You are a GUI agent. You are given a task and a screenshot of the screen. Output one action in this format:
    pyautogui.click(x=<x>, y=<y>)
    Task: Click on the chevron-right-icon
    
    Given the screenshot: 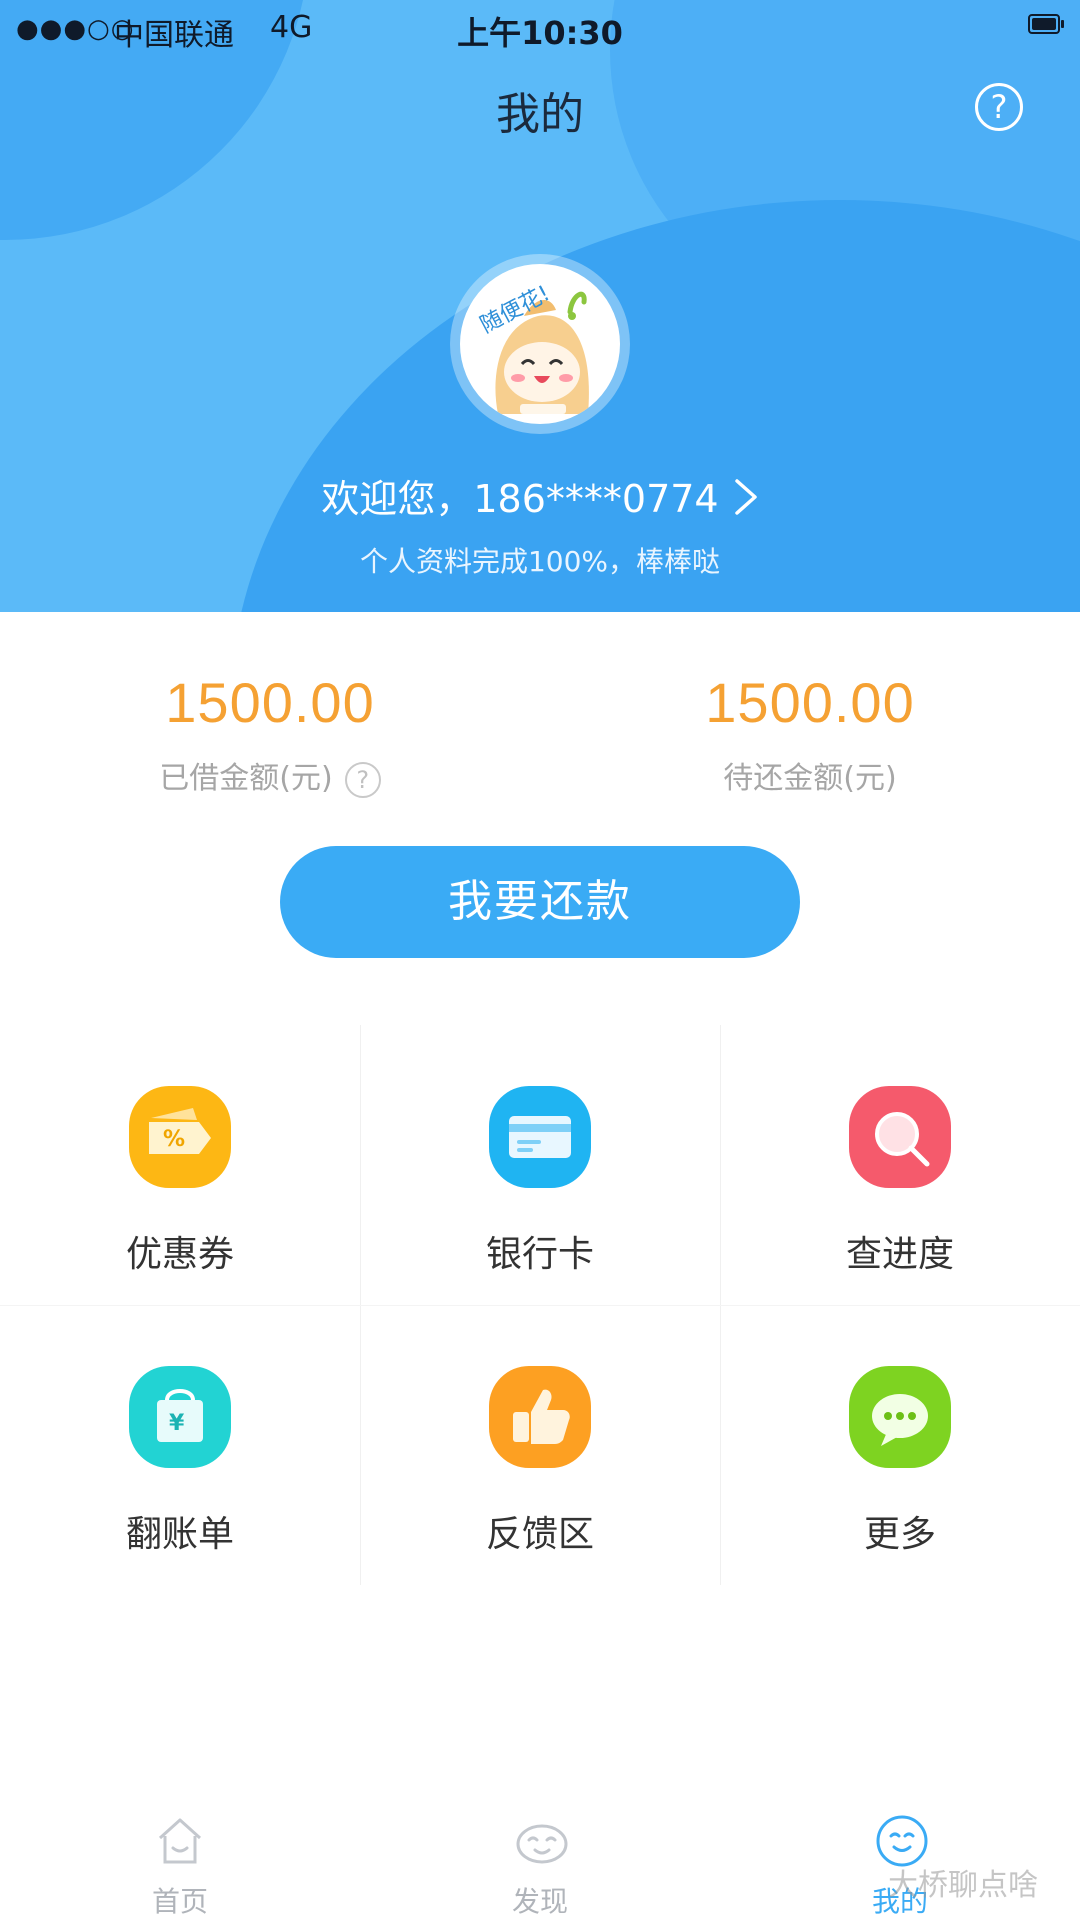 What is the action you would take?
    pyautogui.click(x=746, y=501)
    